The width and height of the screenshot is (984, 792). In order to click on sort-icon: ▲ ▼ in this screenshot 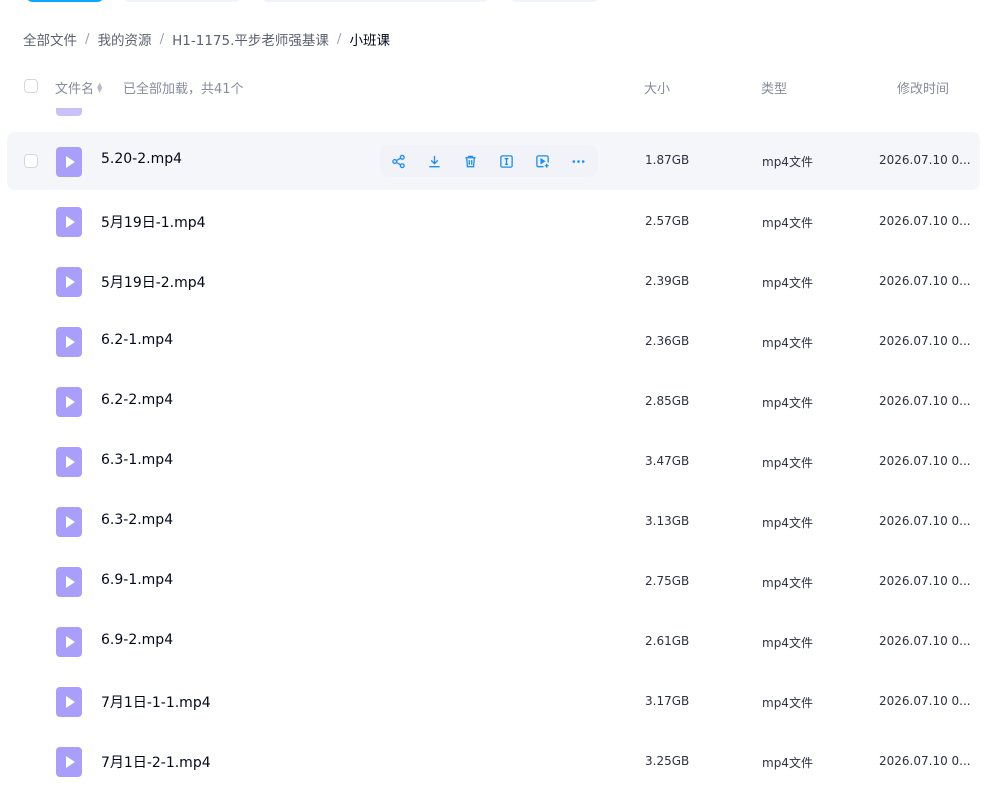, I will do `click(99, 87)`.